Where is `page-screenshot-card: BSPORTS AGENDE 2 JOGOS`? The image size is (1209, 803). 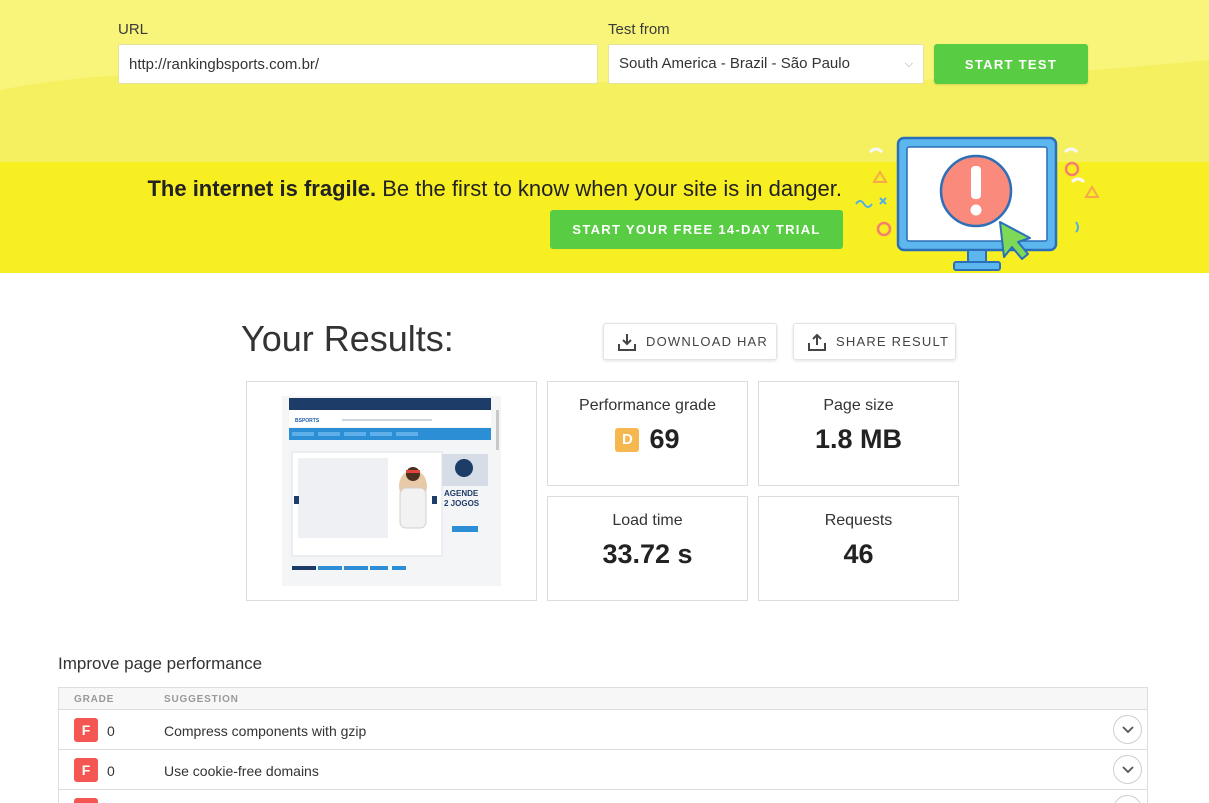
page-screenshot-card: BSPORTS AGENDE 2 JOGOS is located at coordinates (391, 491).